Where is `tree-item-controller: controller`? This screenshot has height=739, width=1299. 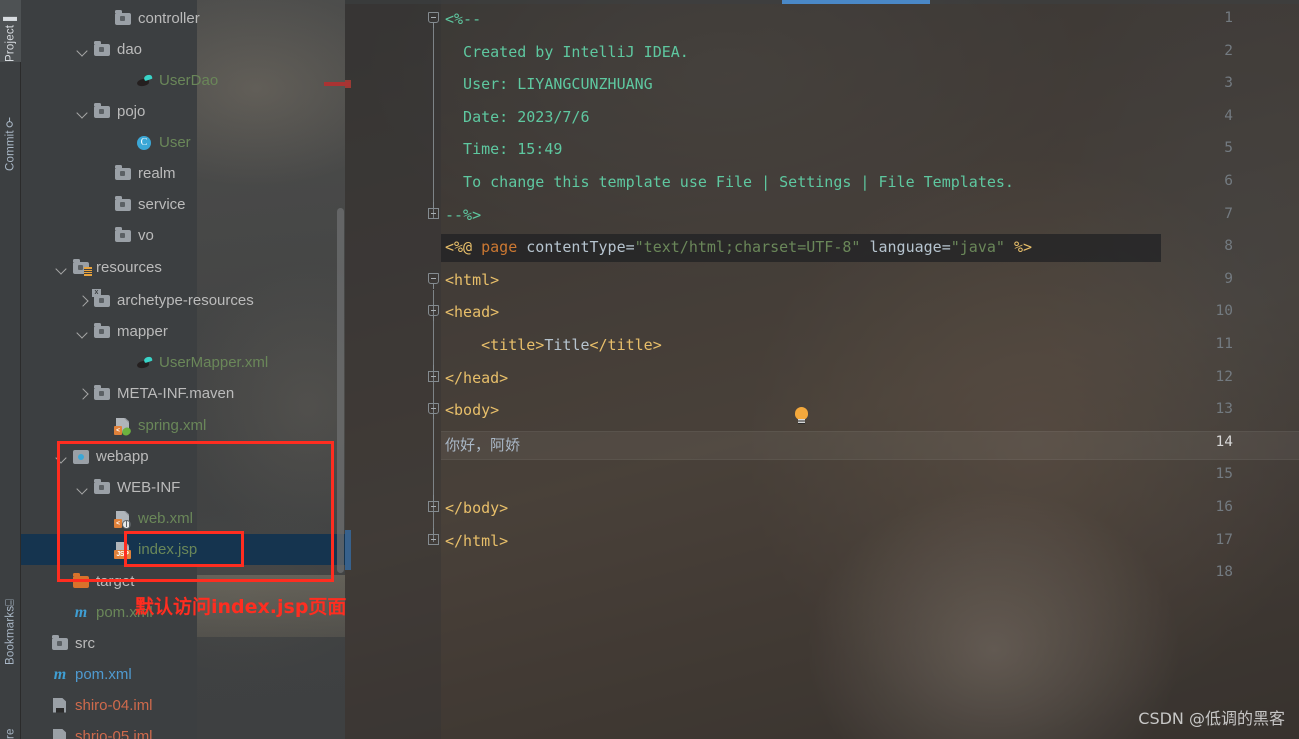 tree-item-controller: controller is located at coordinates (183, 18).